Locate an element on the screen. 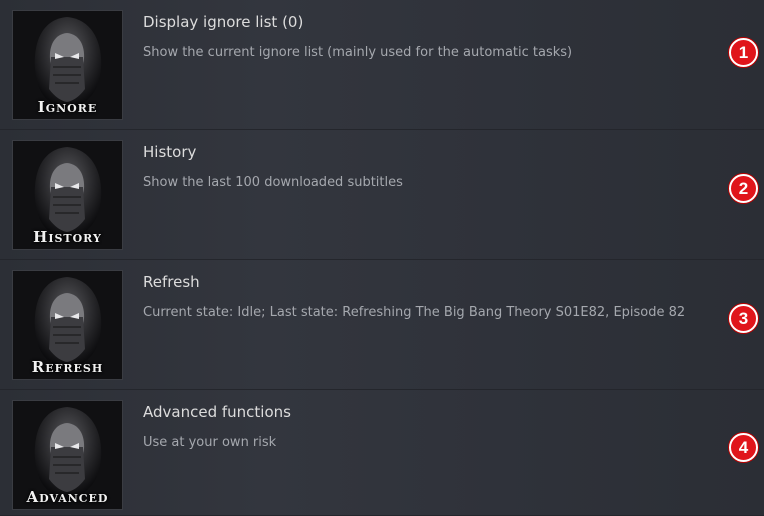 The width and height of the screenshot is (764, 516). step-badge: 3 is located at coordinates (743, 318).